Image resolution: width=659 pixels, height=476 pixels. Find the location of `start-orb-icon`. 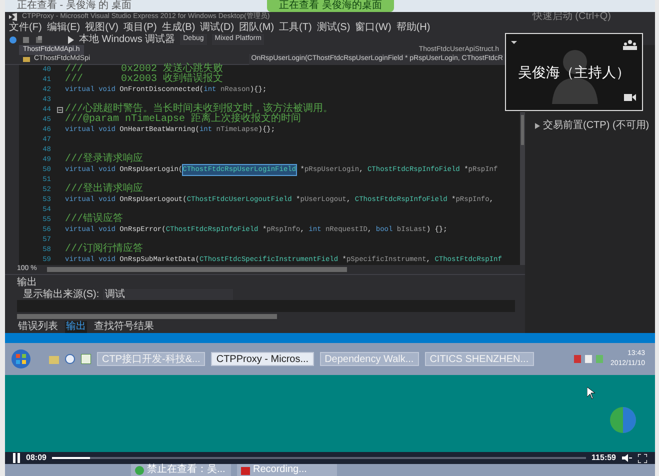

start-orb-icon is located at coordinates (21, 359).